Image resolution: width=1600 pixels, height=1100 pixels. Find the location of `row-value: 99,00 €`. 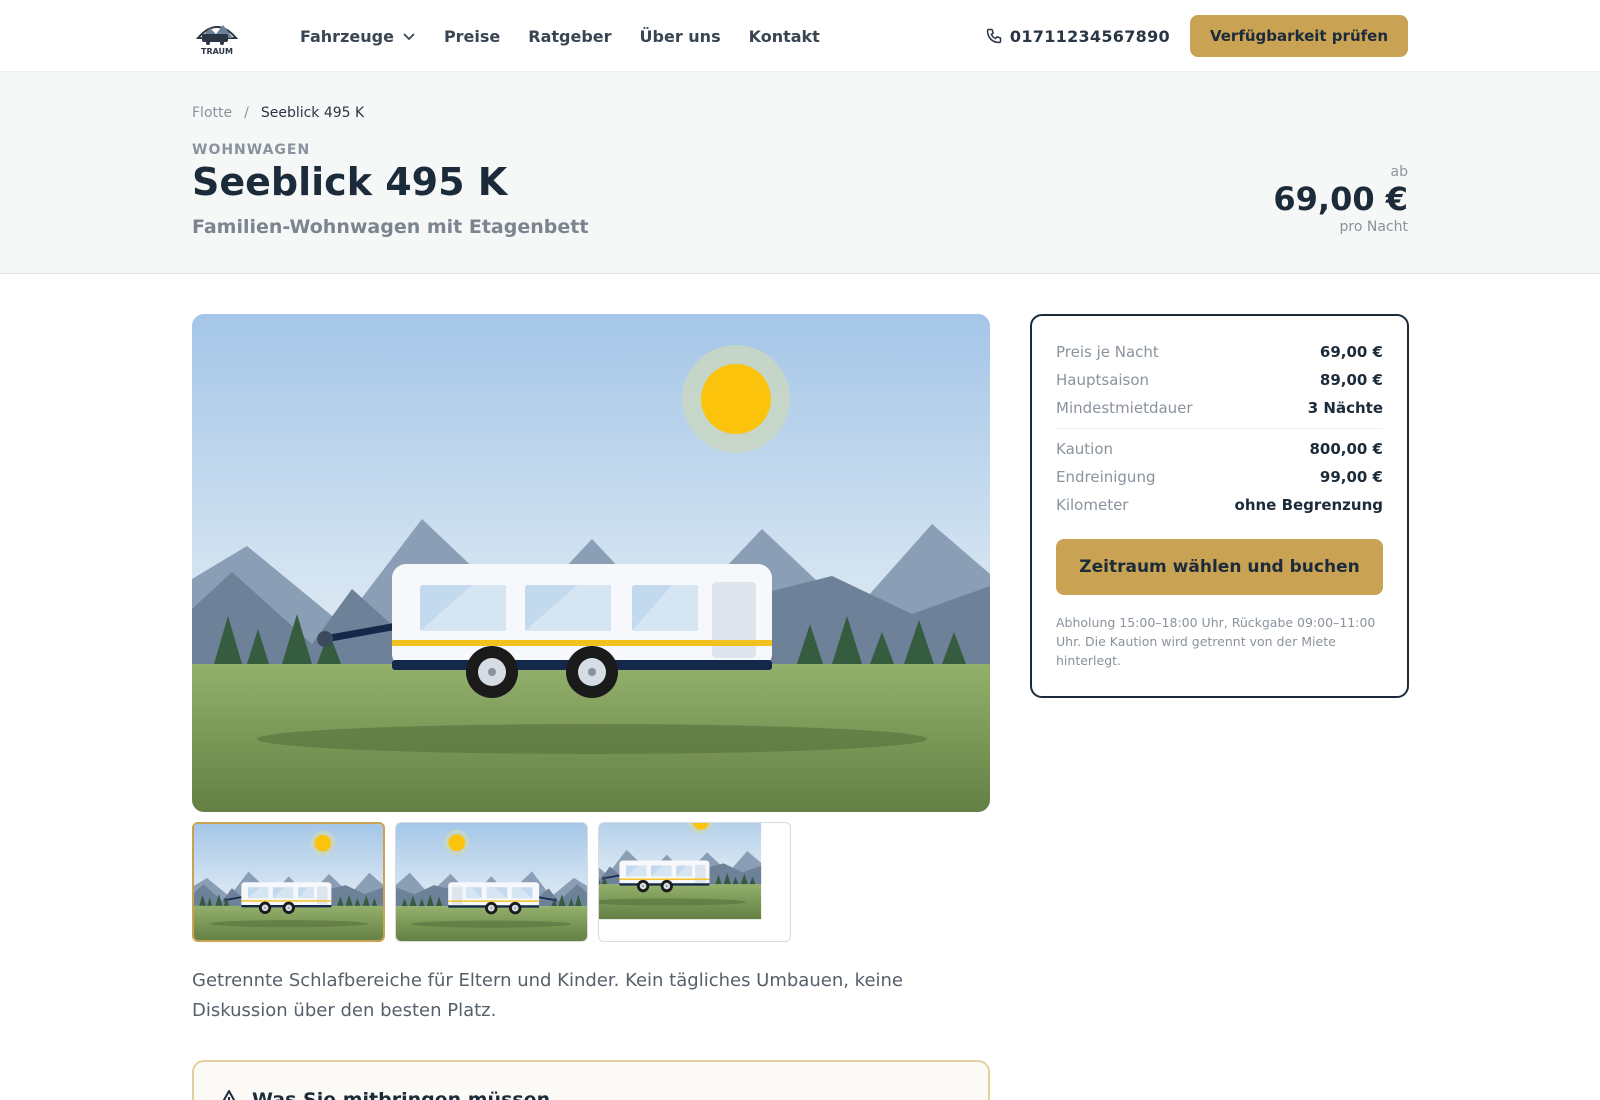

row-value: 99,00 € is located at coordinates (1351, 477).